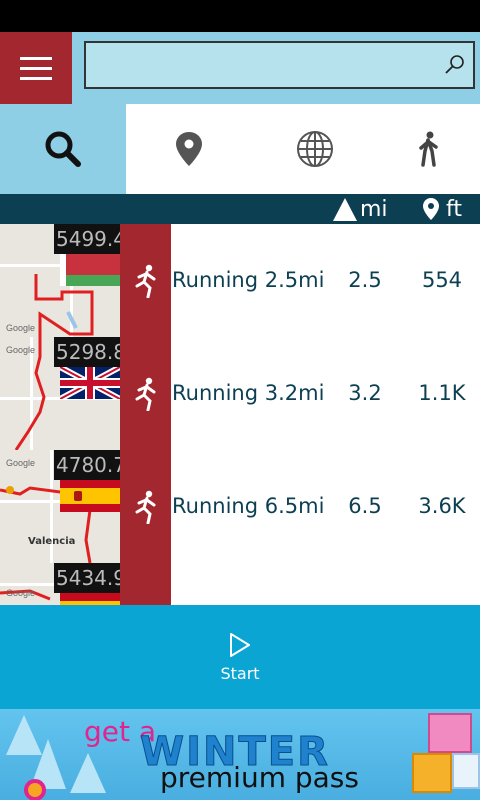 The width and height of the screenshot is (480, 800). I want to click on tab-search, so click(63, 149).